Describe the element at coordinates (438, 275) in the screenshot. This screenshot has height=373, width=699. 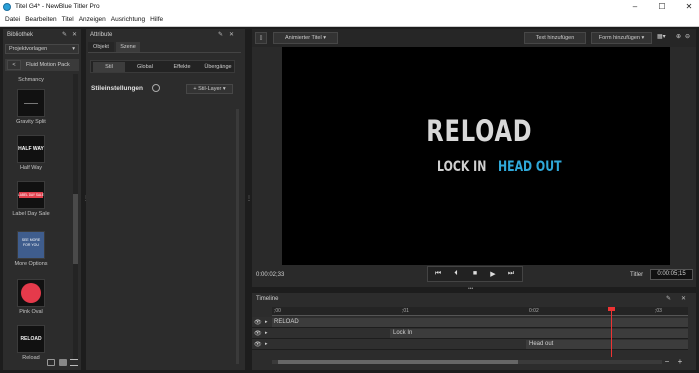
I see `skip-start-icon: ⏮` at that location.